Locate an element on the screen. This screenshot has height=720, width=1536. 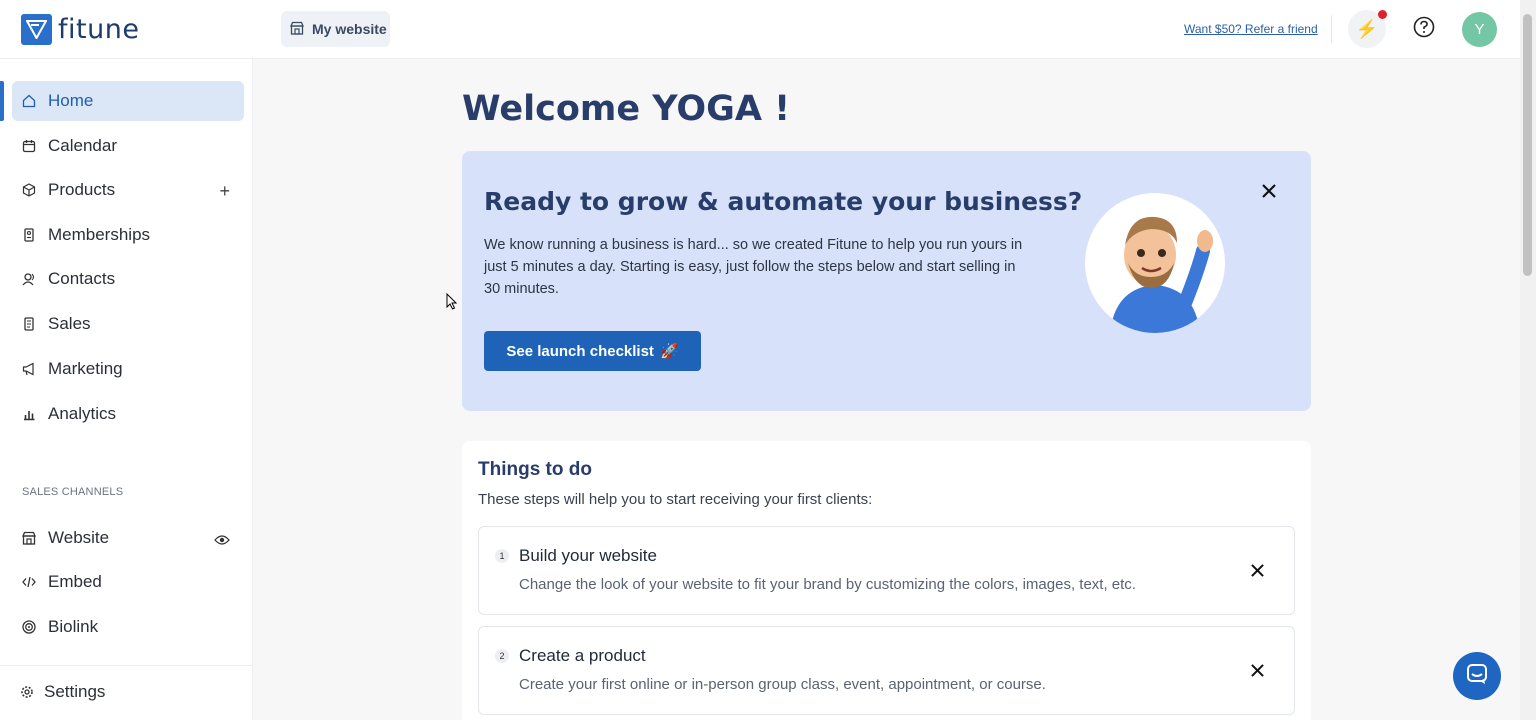
sidebar-item-sales: Sales is located at coordinates (128, 324).